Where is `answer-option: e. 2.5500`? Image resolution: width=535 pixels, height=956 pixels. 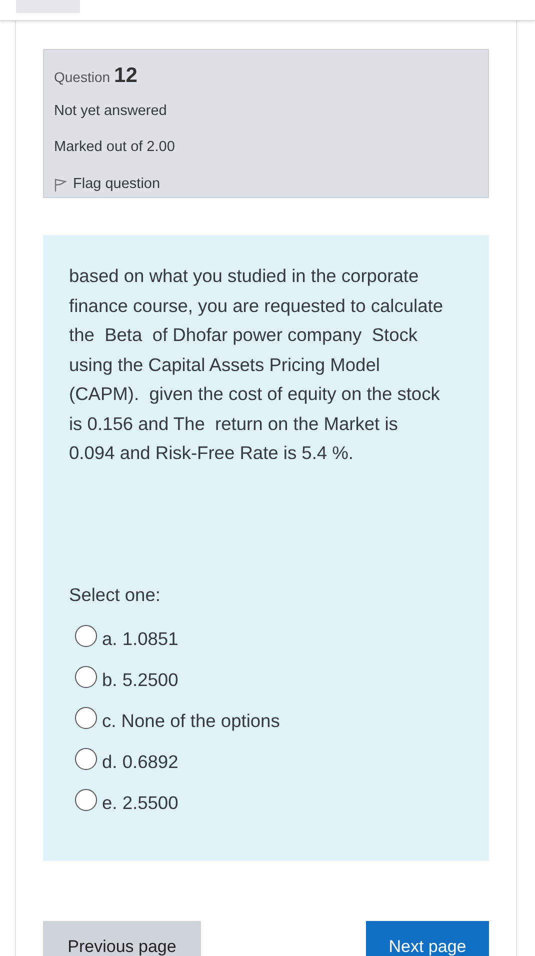
answer-option: e. 2.5500 is located at coordinates (123, 800).